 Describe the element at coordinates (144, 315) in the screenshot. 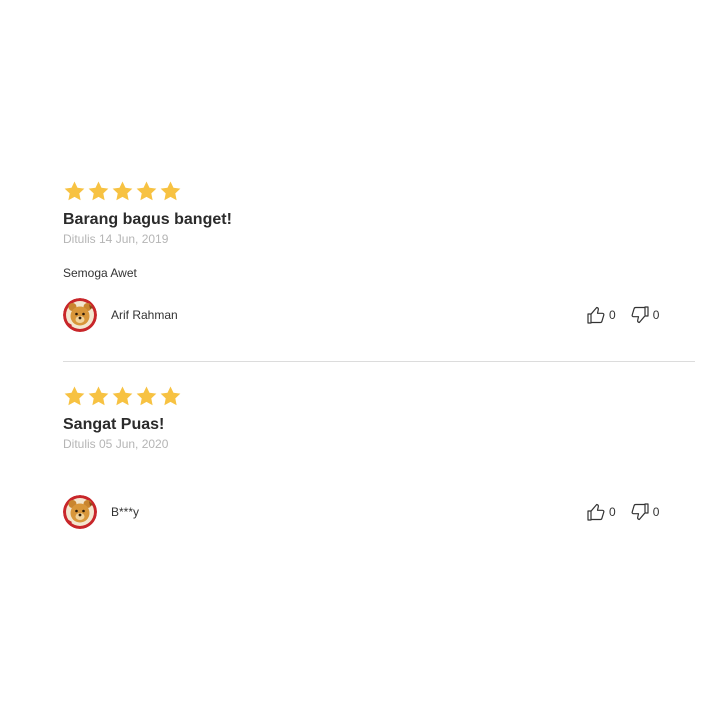

I see `review-author: Arif Rahman` at that location.